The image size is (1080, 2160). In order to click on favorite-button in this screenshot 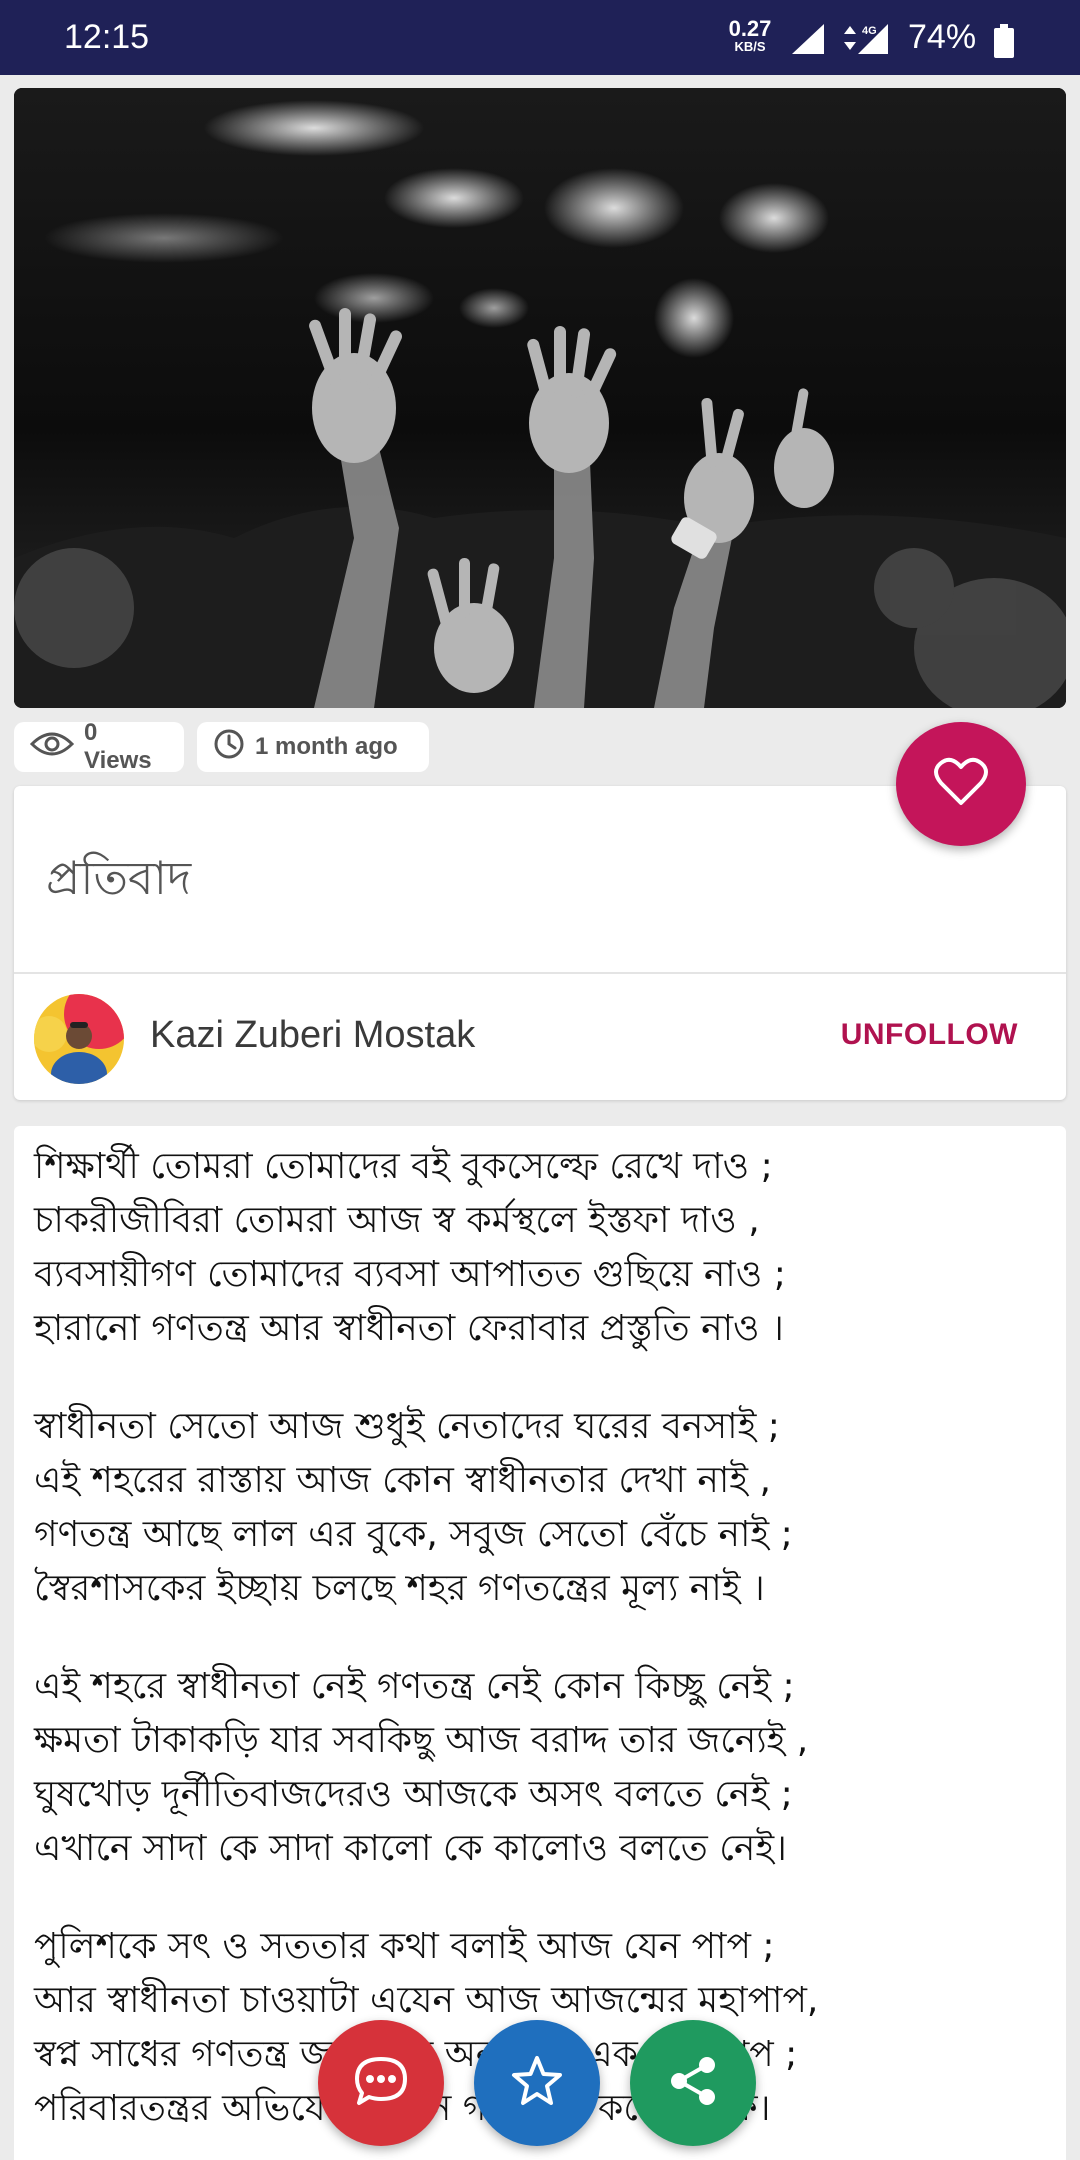, I will do `click(537, 2083)`.